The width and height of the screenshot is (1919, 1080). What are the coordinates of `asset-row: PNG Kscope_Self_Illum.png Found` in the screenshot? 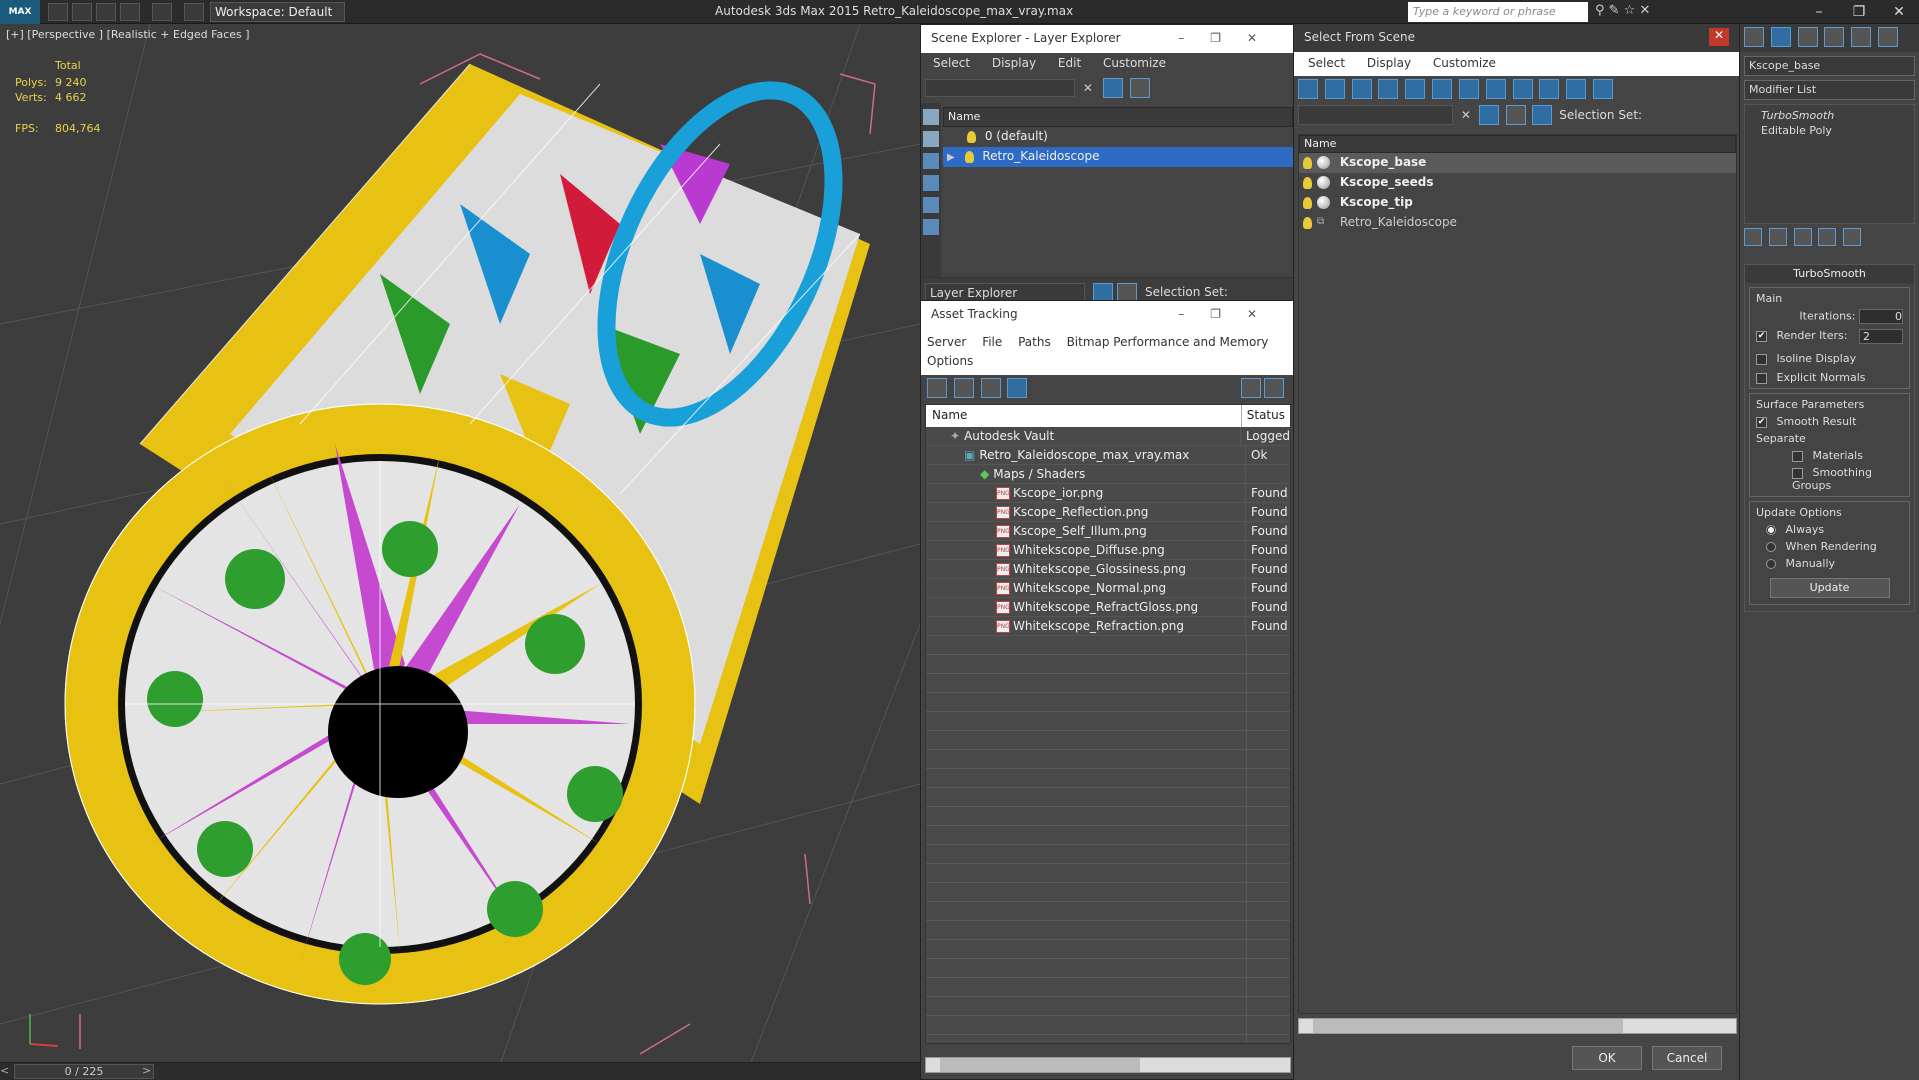 It's located at (1108, 531).